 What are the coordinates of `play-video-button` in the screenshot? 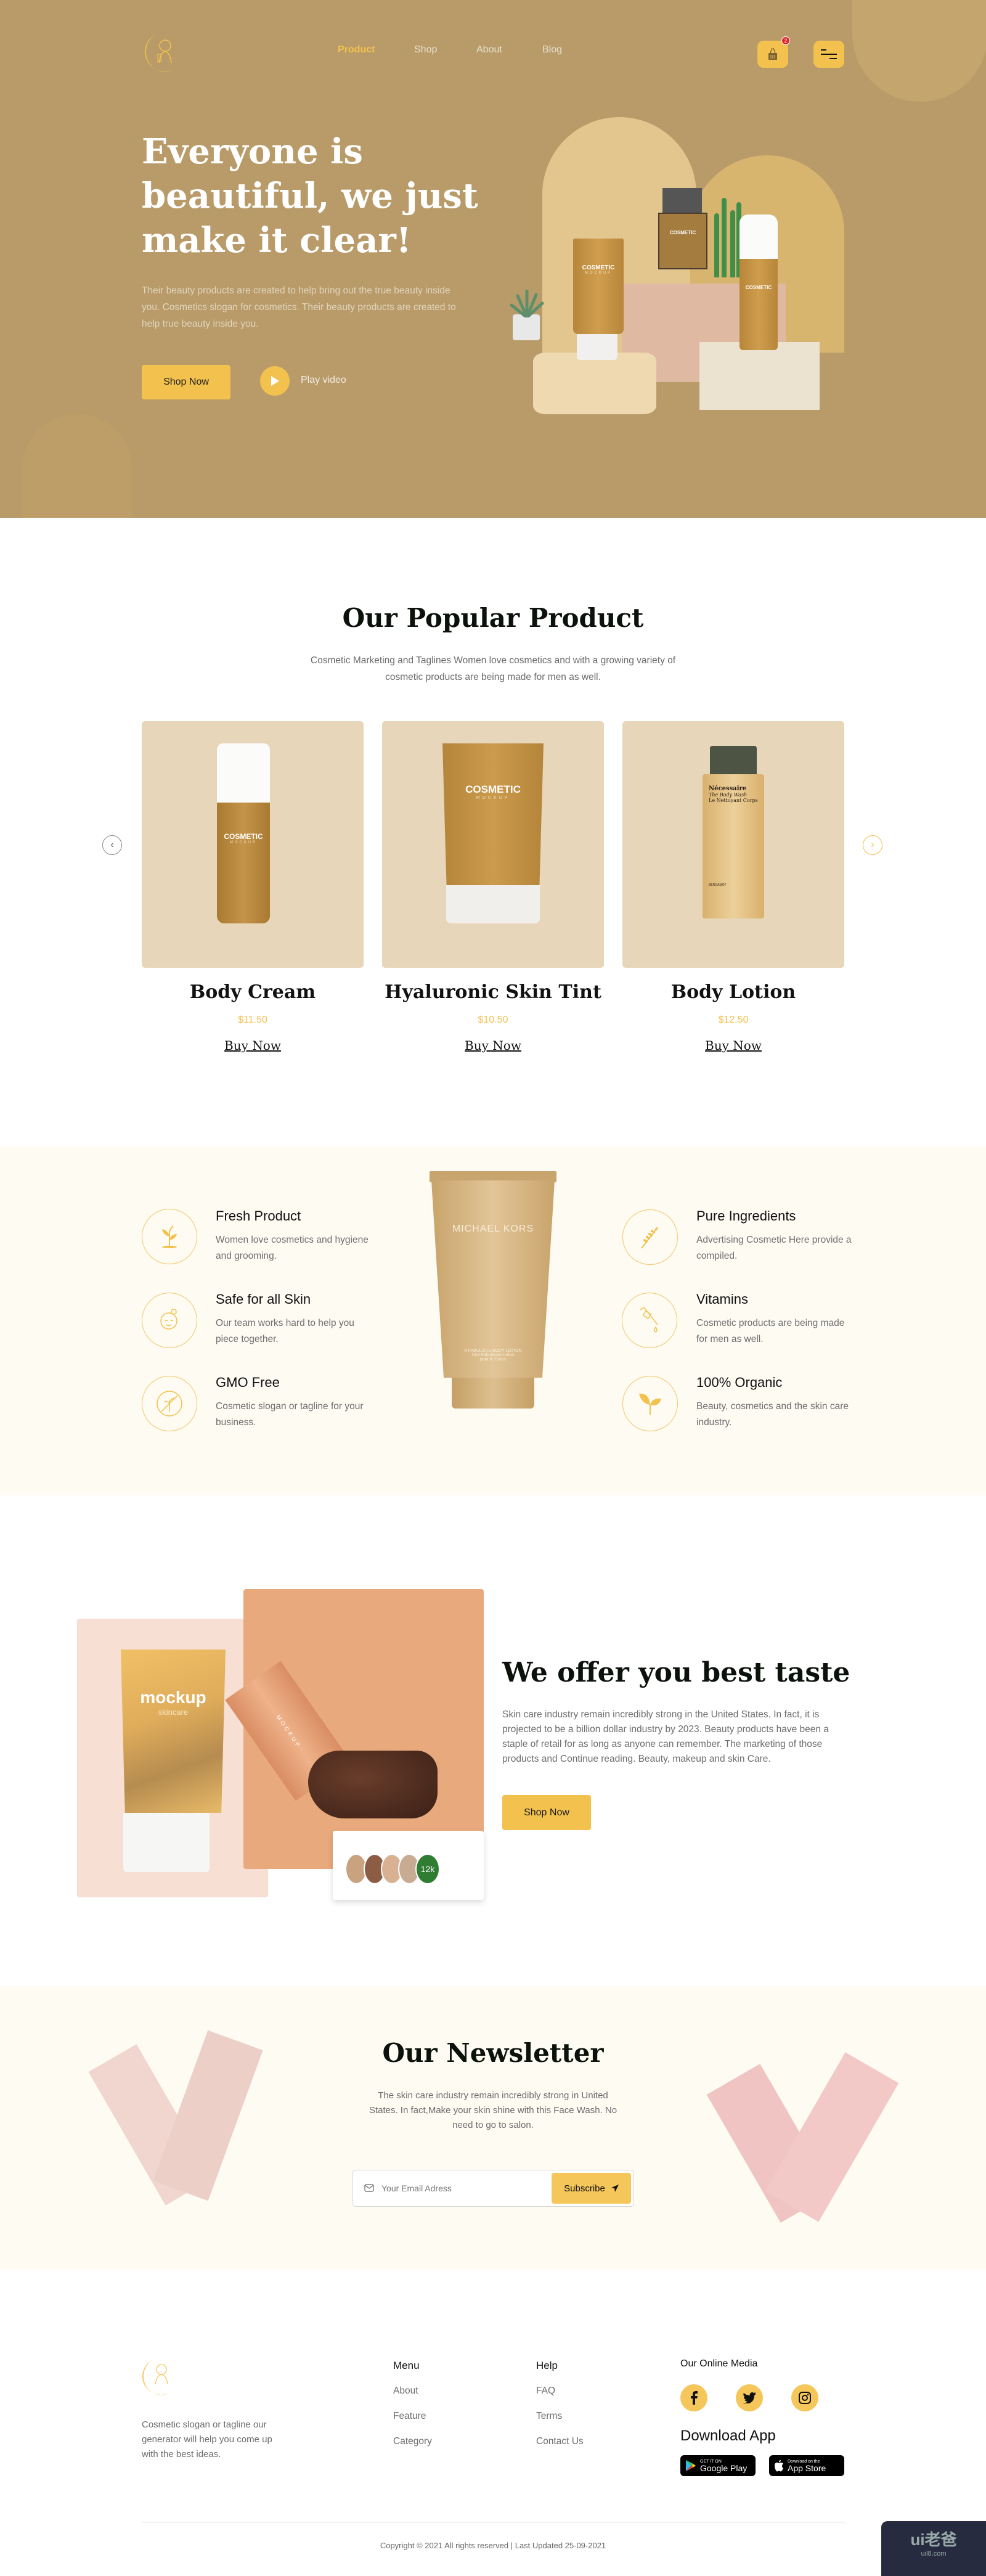 It's located at (275, 381).